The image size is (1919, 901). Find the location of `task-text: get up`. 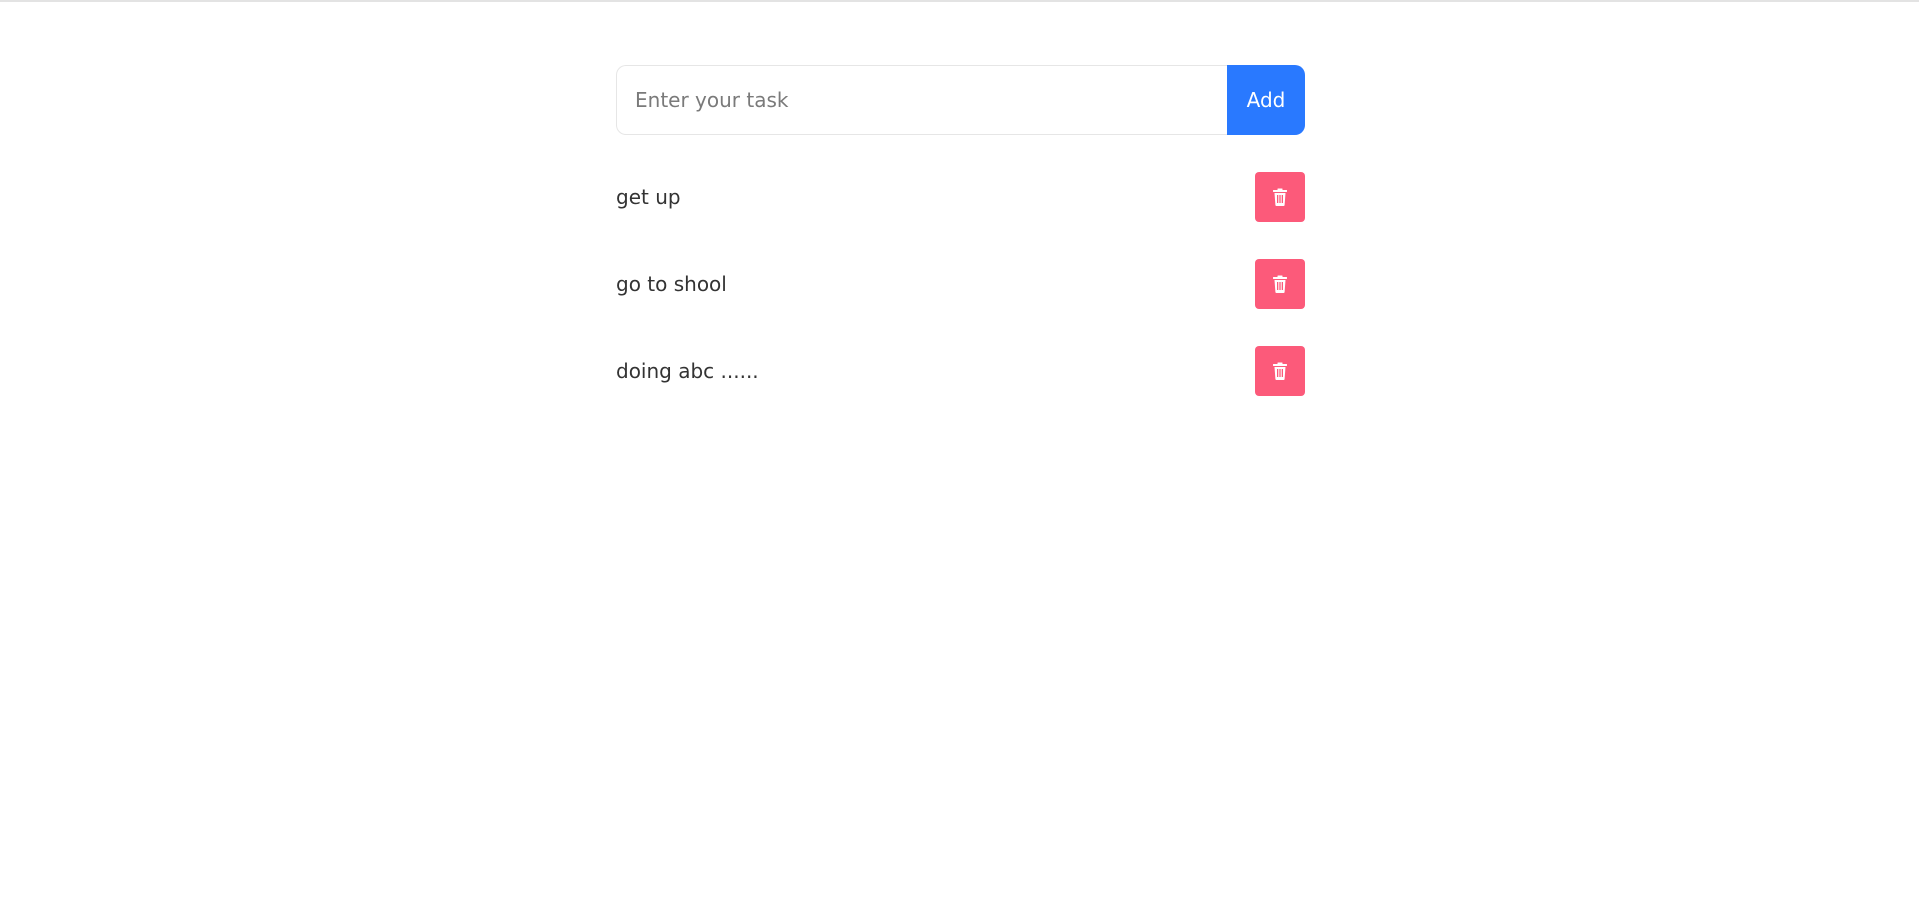

task-text: get up is located at coordinates (648, 197).